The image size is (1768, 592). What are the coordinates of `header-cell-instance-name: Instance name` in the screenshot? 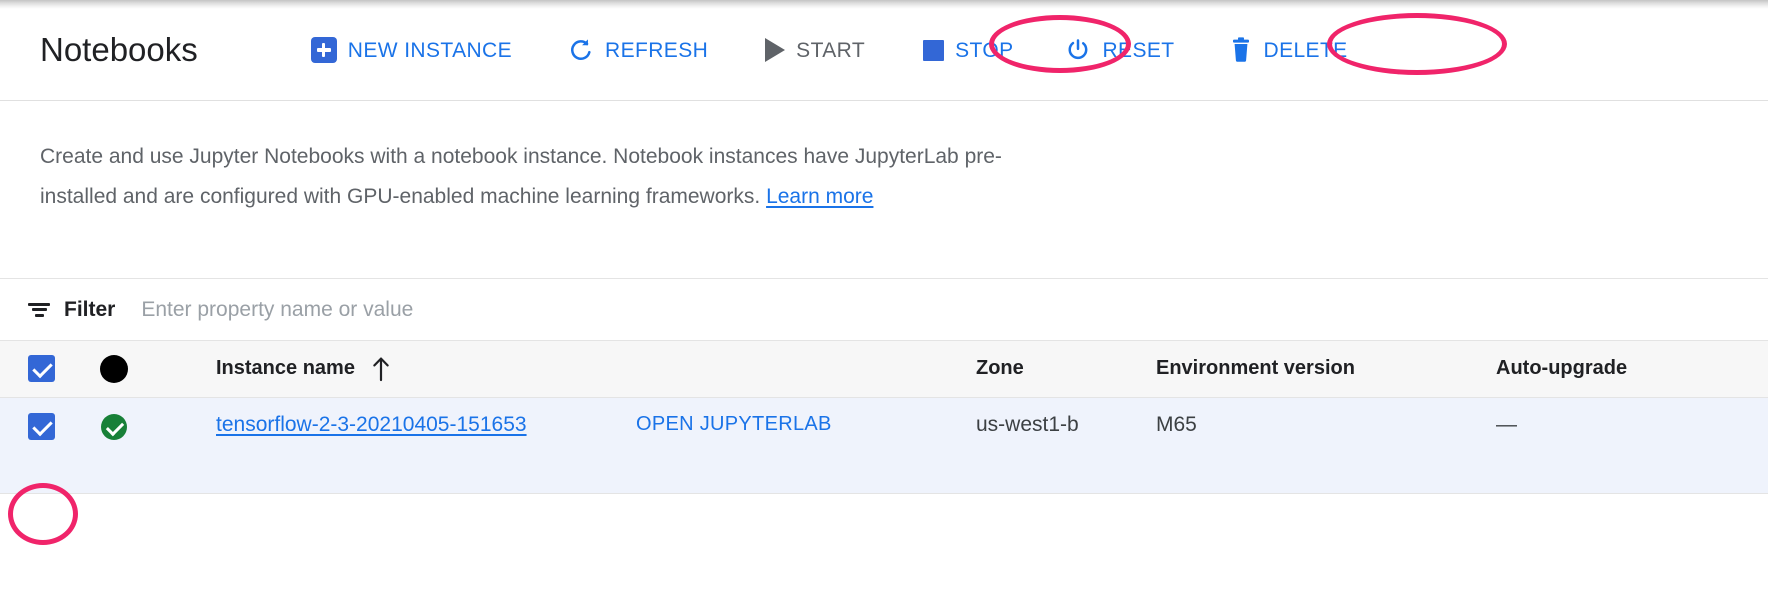 It's located at (387, 369).